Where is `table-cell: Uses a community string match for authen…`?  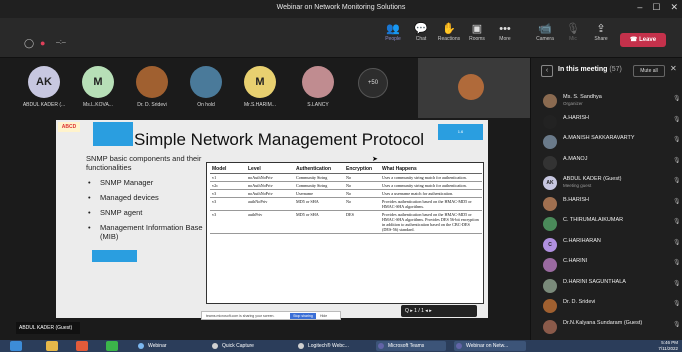 table-cell: Uses a community string match for authen… is located at coordinates (431, 177).